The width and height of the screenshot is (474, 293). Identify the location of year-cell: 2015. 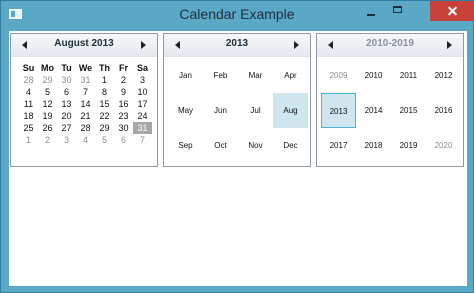
(408, 110).